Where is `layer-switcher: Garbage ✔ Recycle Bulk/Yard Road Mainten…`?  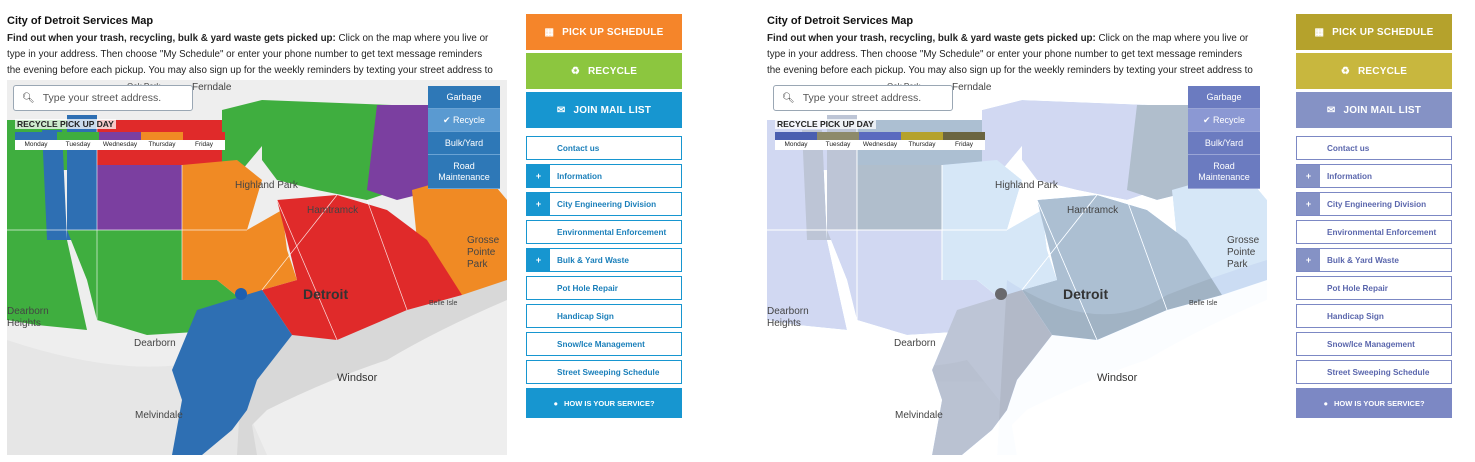 layer-switcher: Garbage ✔ Recycle Bulk/Yard Road Mainten… is located at coordinates (464, 137).